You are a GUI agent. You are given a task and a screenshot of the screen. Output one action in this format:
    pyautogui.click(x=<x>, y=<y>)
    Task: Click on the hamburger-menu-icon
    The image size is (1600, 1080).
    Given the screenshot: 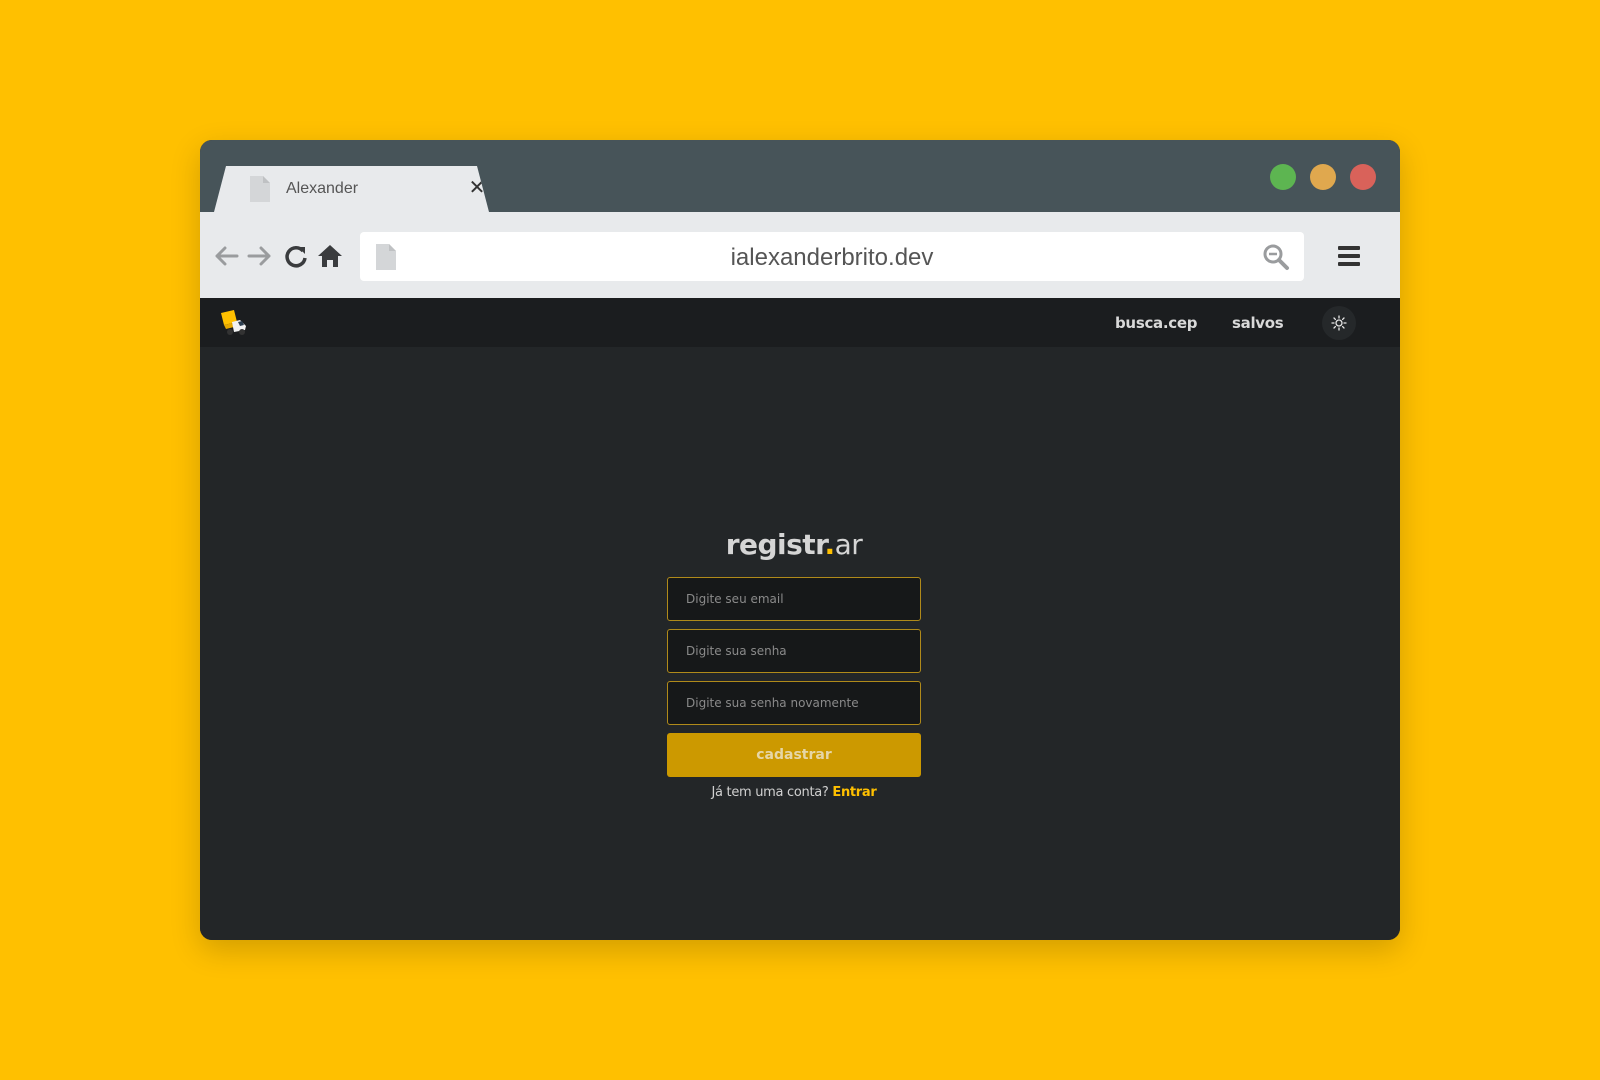 What is the action you would take?
    pyautogui.click(x=1349, y=257)
    